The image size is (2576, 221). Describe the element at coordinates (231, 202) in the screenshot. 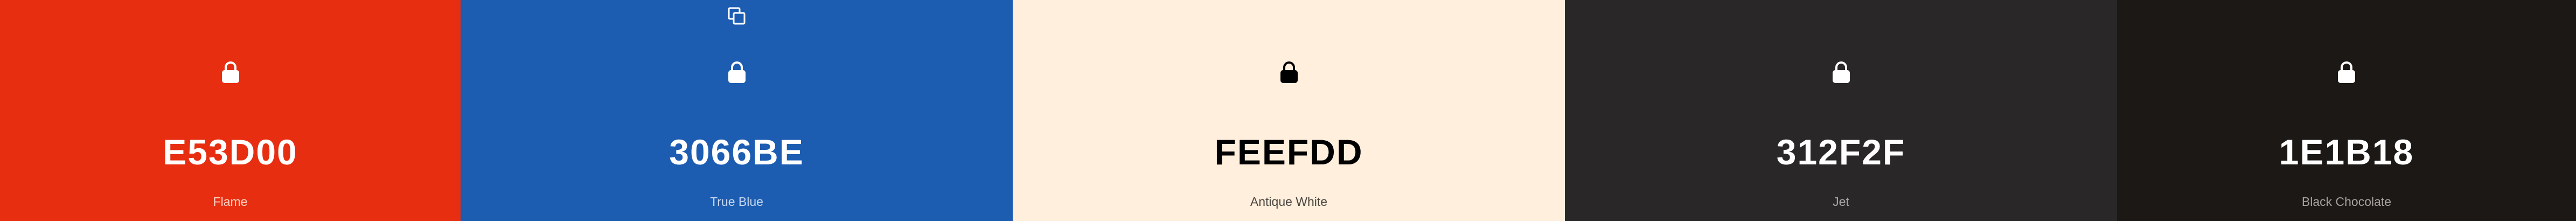

I see `color-name: Flame` at that location.